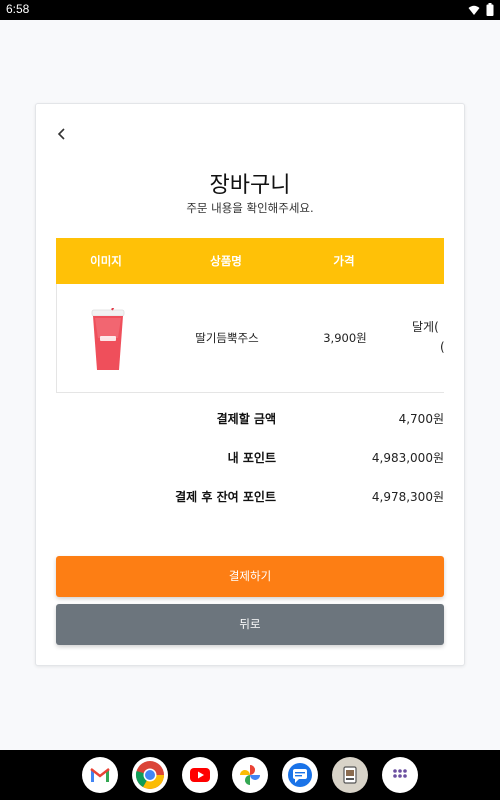 Image resolution: width=500 pixels, height=800 pixels. Describe the element at coordinates (18, 9) in the screenshot. I see `status-time: 6:58` at that location.